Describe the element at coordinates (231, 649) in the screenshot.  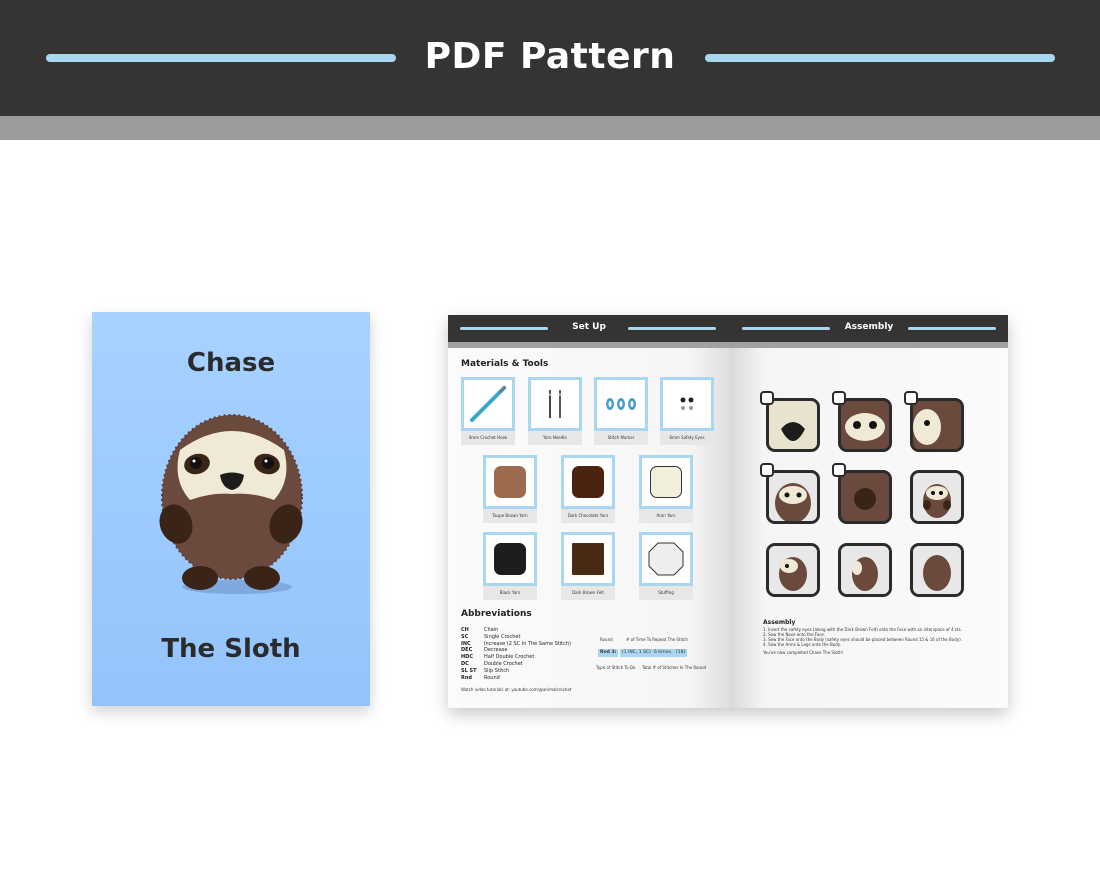
I see `cover-subtitle: The Sloth` at that location.